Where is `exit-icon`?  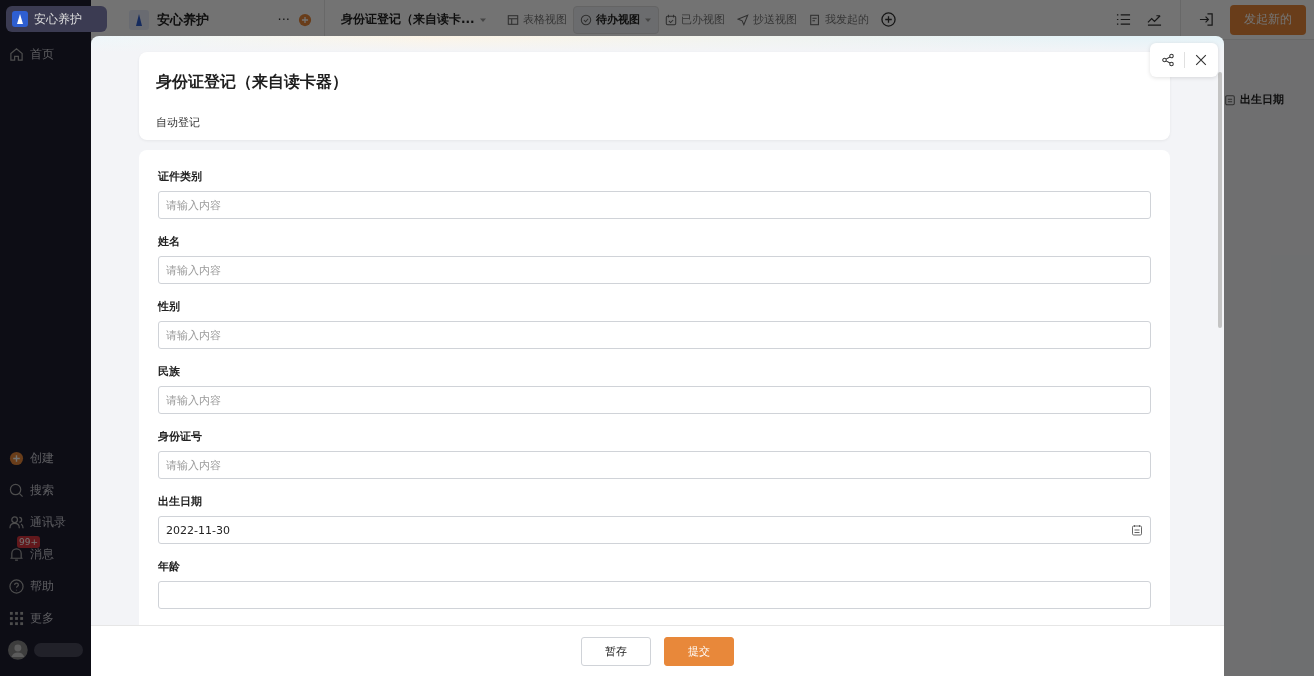 exit-icon is located at coordinates (1206, 19).